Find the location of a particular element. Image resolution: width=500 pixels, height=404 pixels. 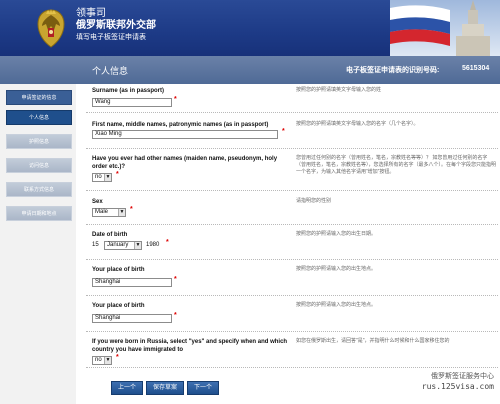

other-names-select: no ▼ is located at coordinates (102, 177).